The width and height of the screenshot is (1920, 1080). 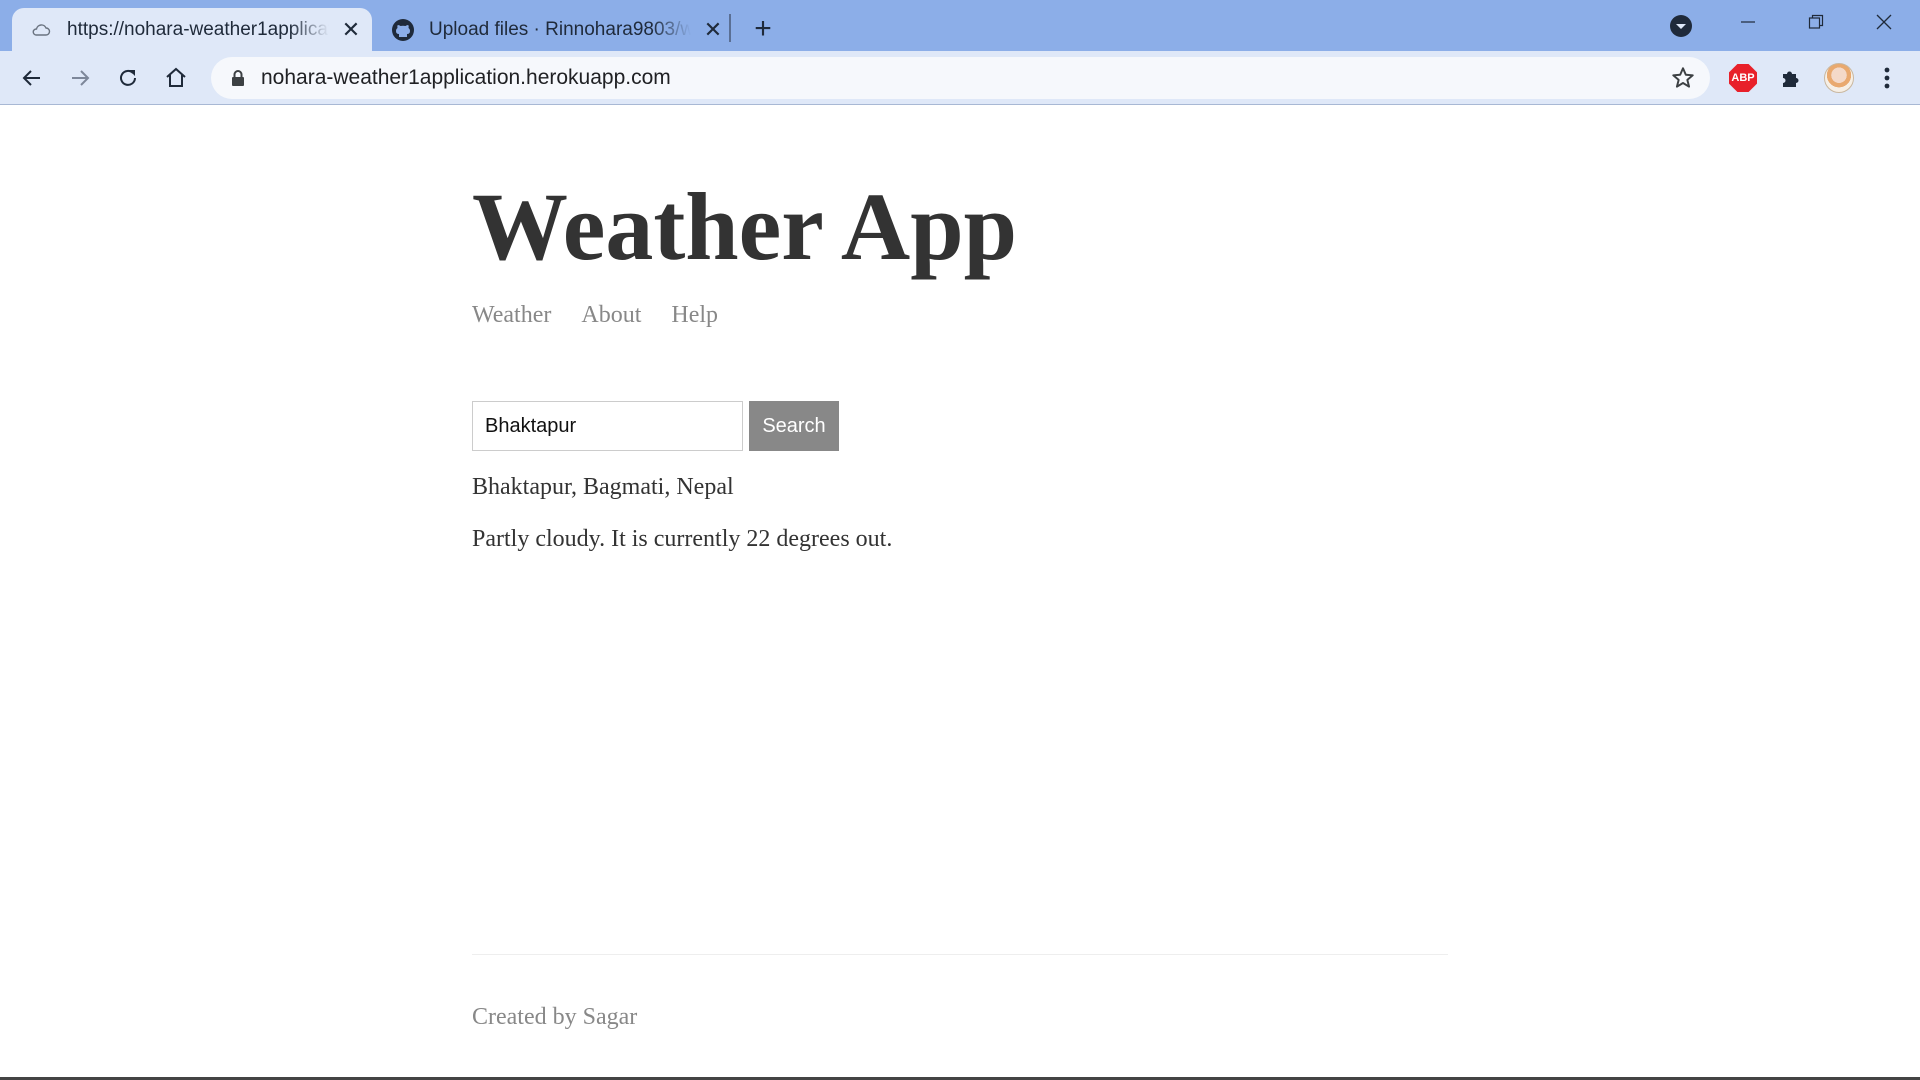 I want to click on close-window-icon, so click(x=1884, y=22).